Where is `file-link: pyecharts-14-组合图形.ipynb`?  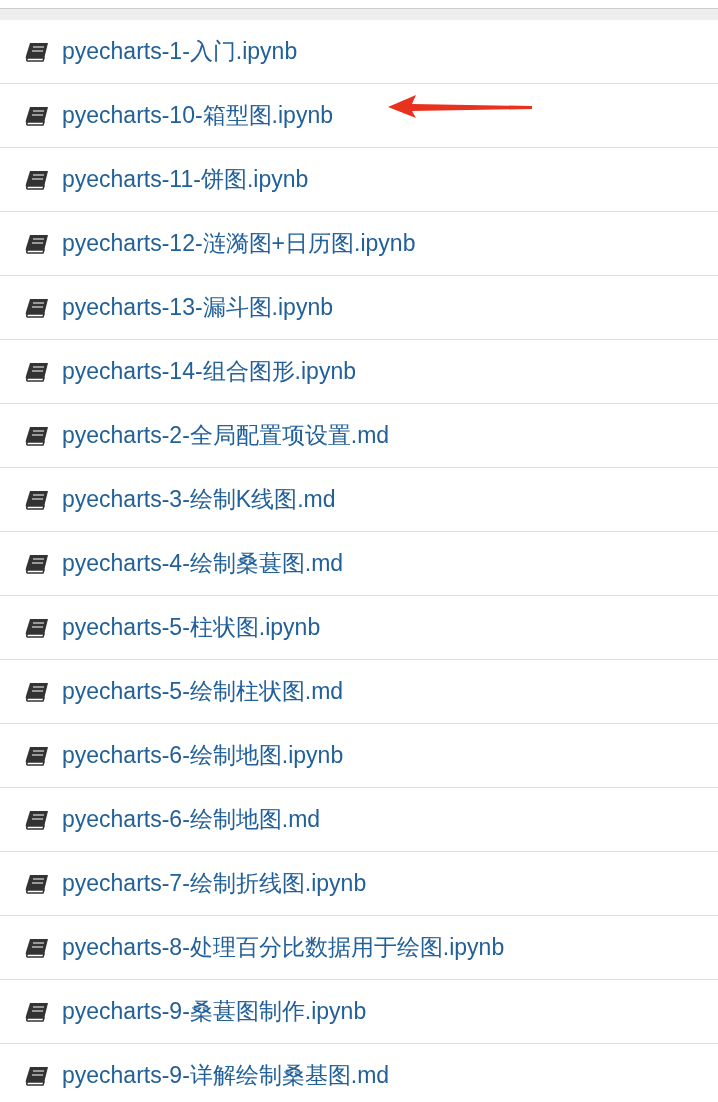 file-link: pyecharts-14-组合图形.ipynb is located at coordinates (209, 371).